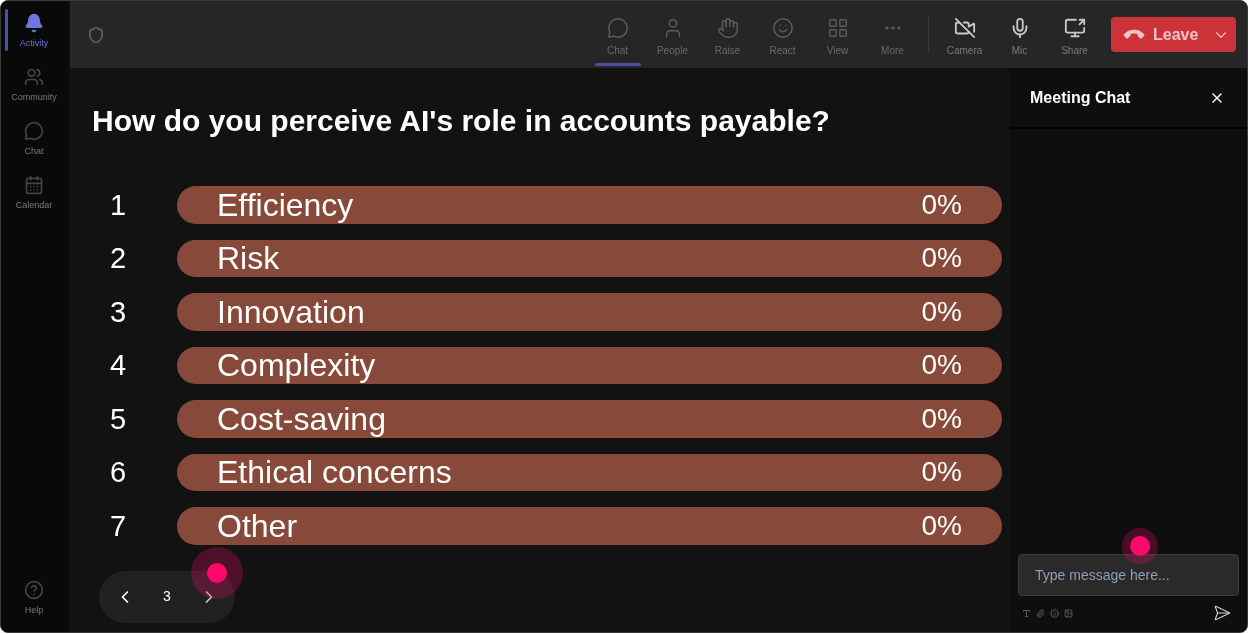  Describe the element at coordinates (96, 34) in the screenshot. I see `shield-icon` at that location.